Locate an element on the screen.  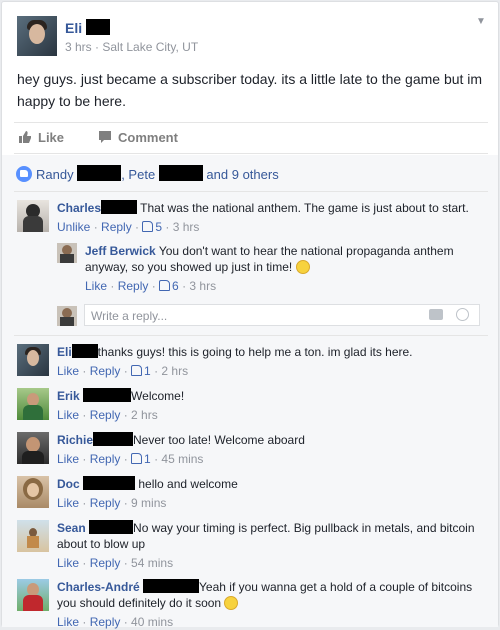
comment-text: Welcome! is located at coordinates (158, 396).